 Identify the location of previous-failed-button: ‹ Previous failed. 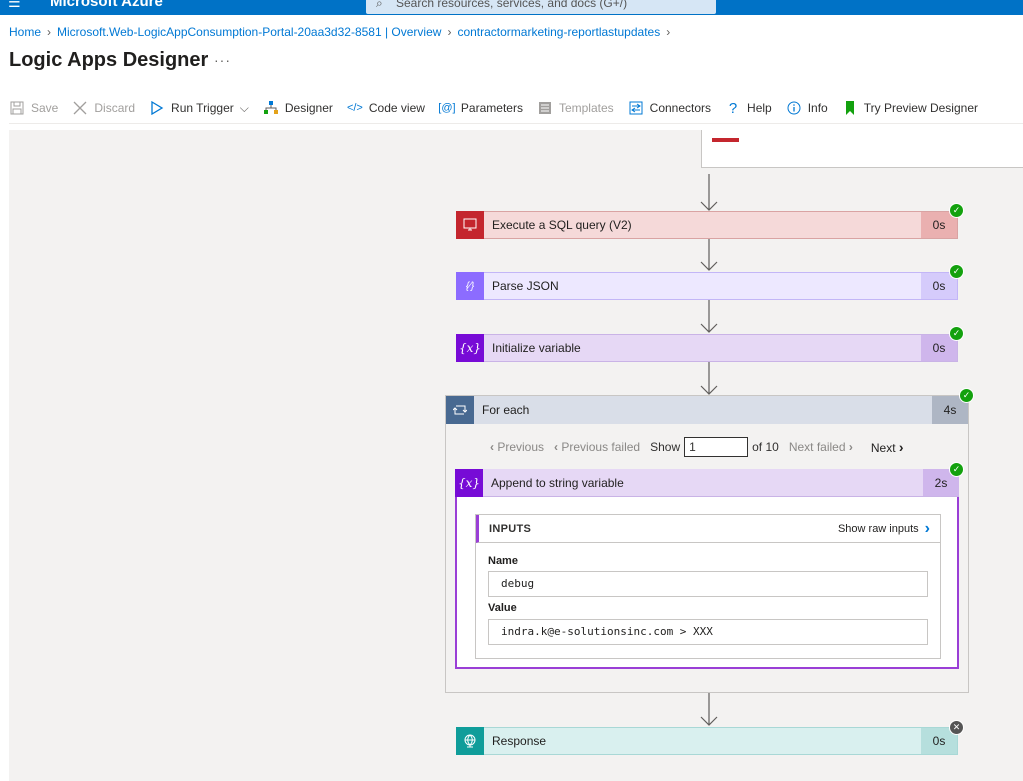
(597, 447).